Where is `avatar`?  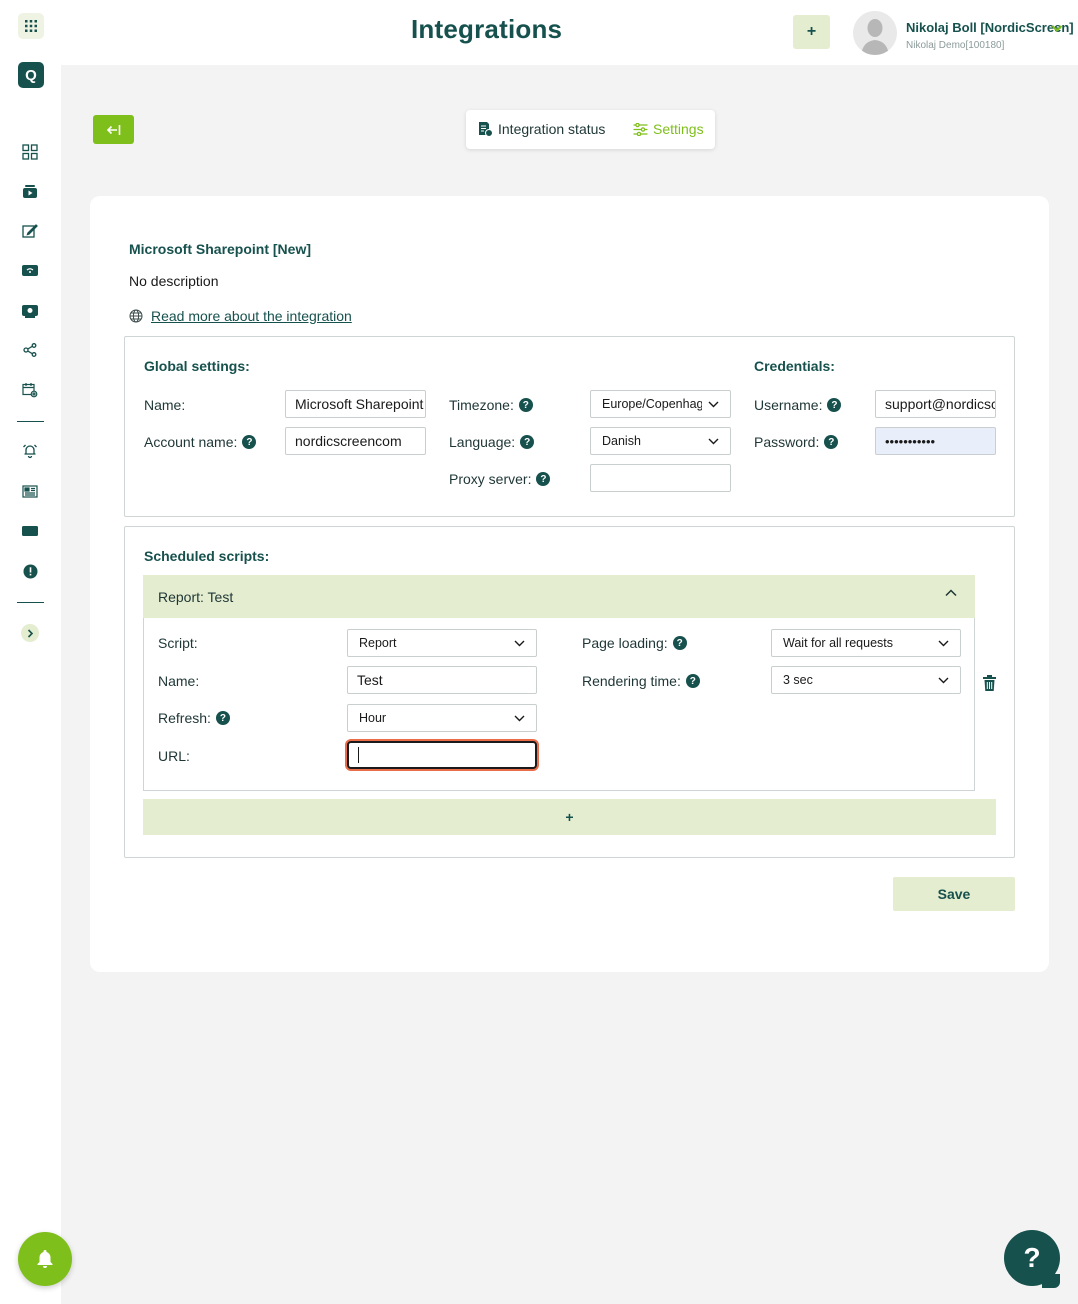 avatar is located at coordinates (875, 33).